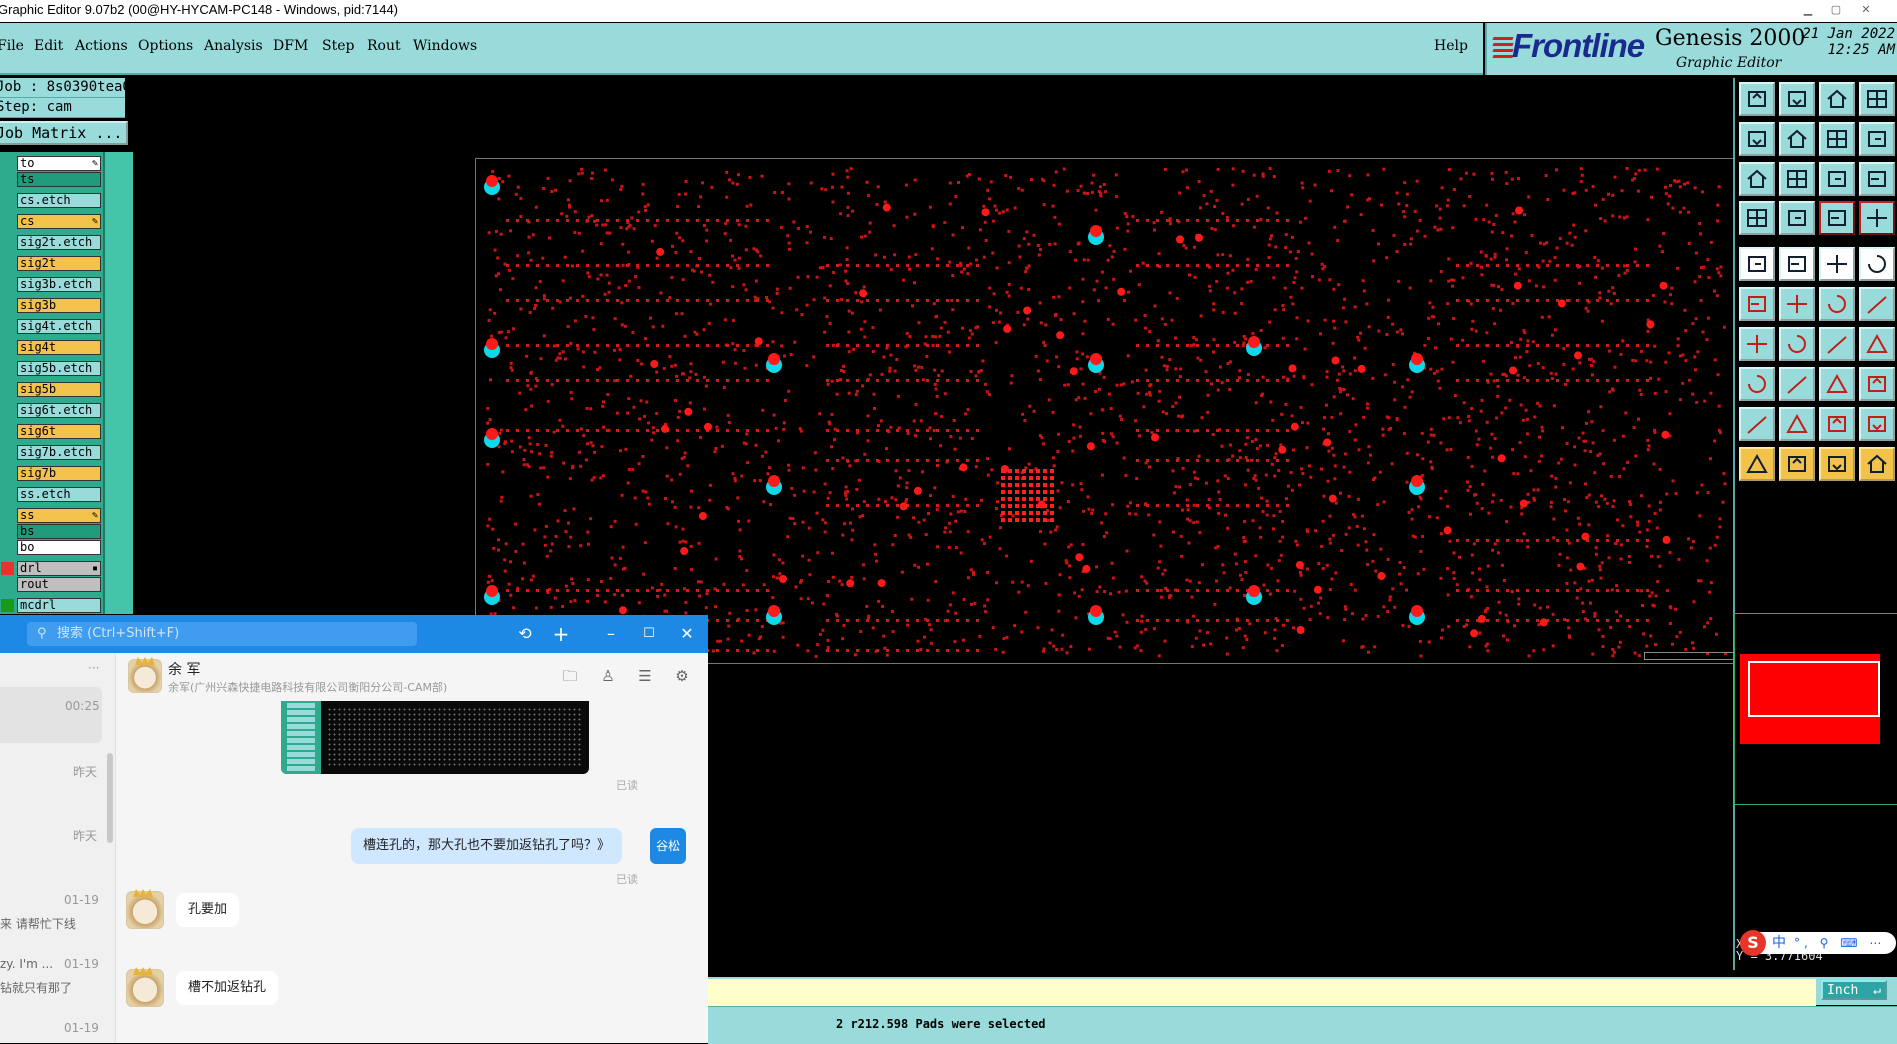 This screenshot has height=1044, width=1897. What do you see at coordinates (59, 473) in the screenshot?
I see `layer-sig7b: sig7b` at bounding box center [59, 473].